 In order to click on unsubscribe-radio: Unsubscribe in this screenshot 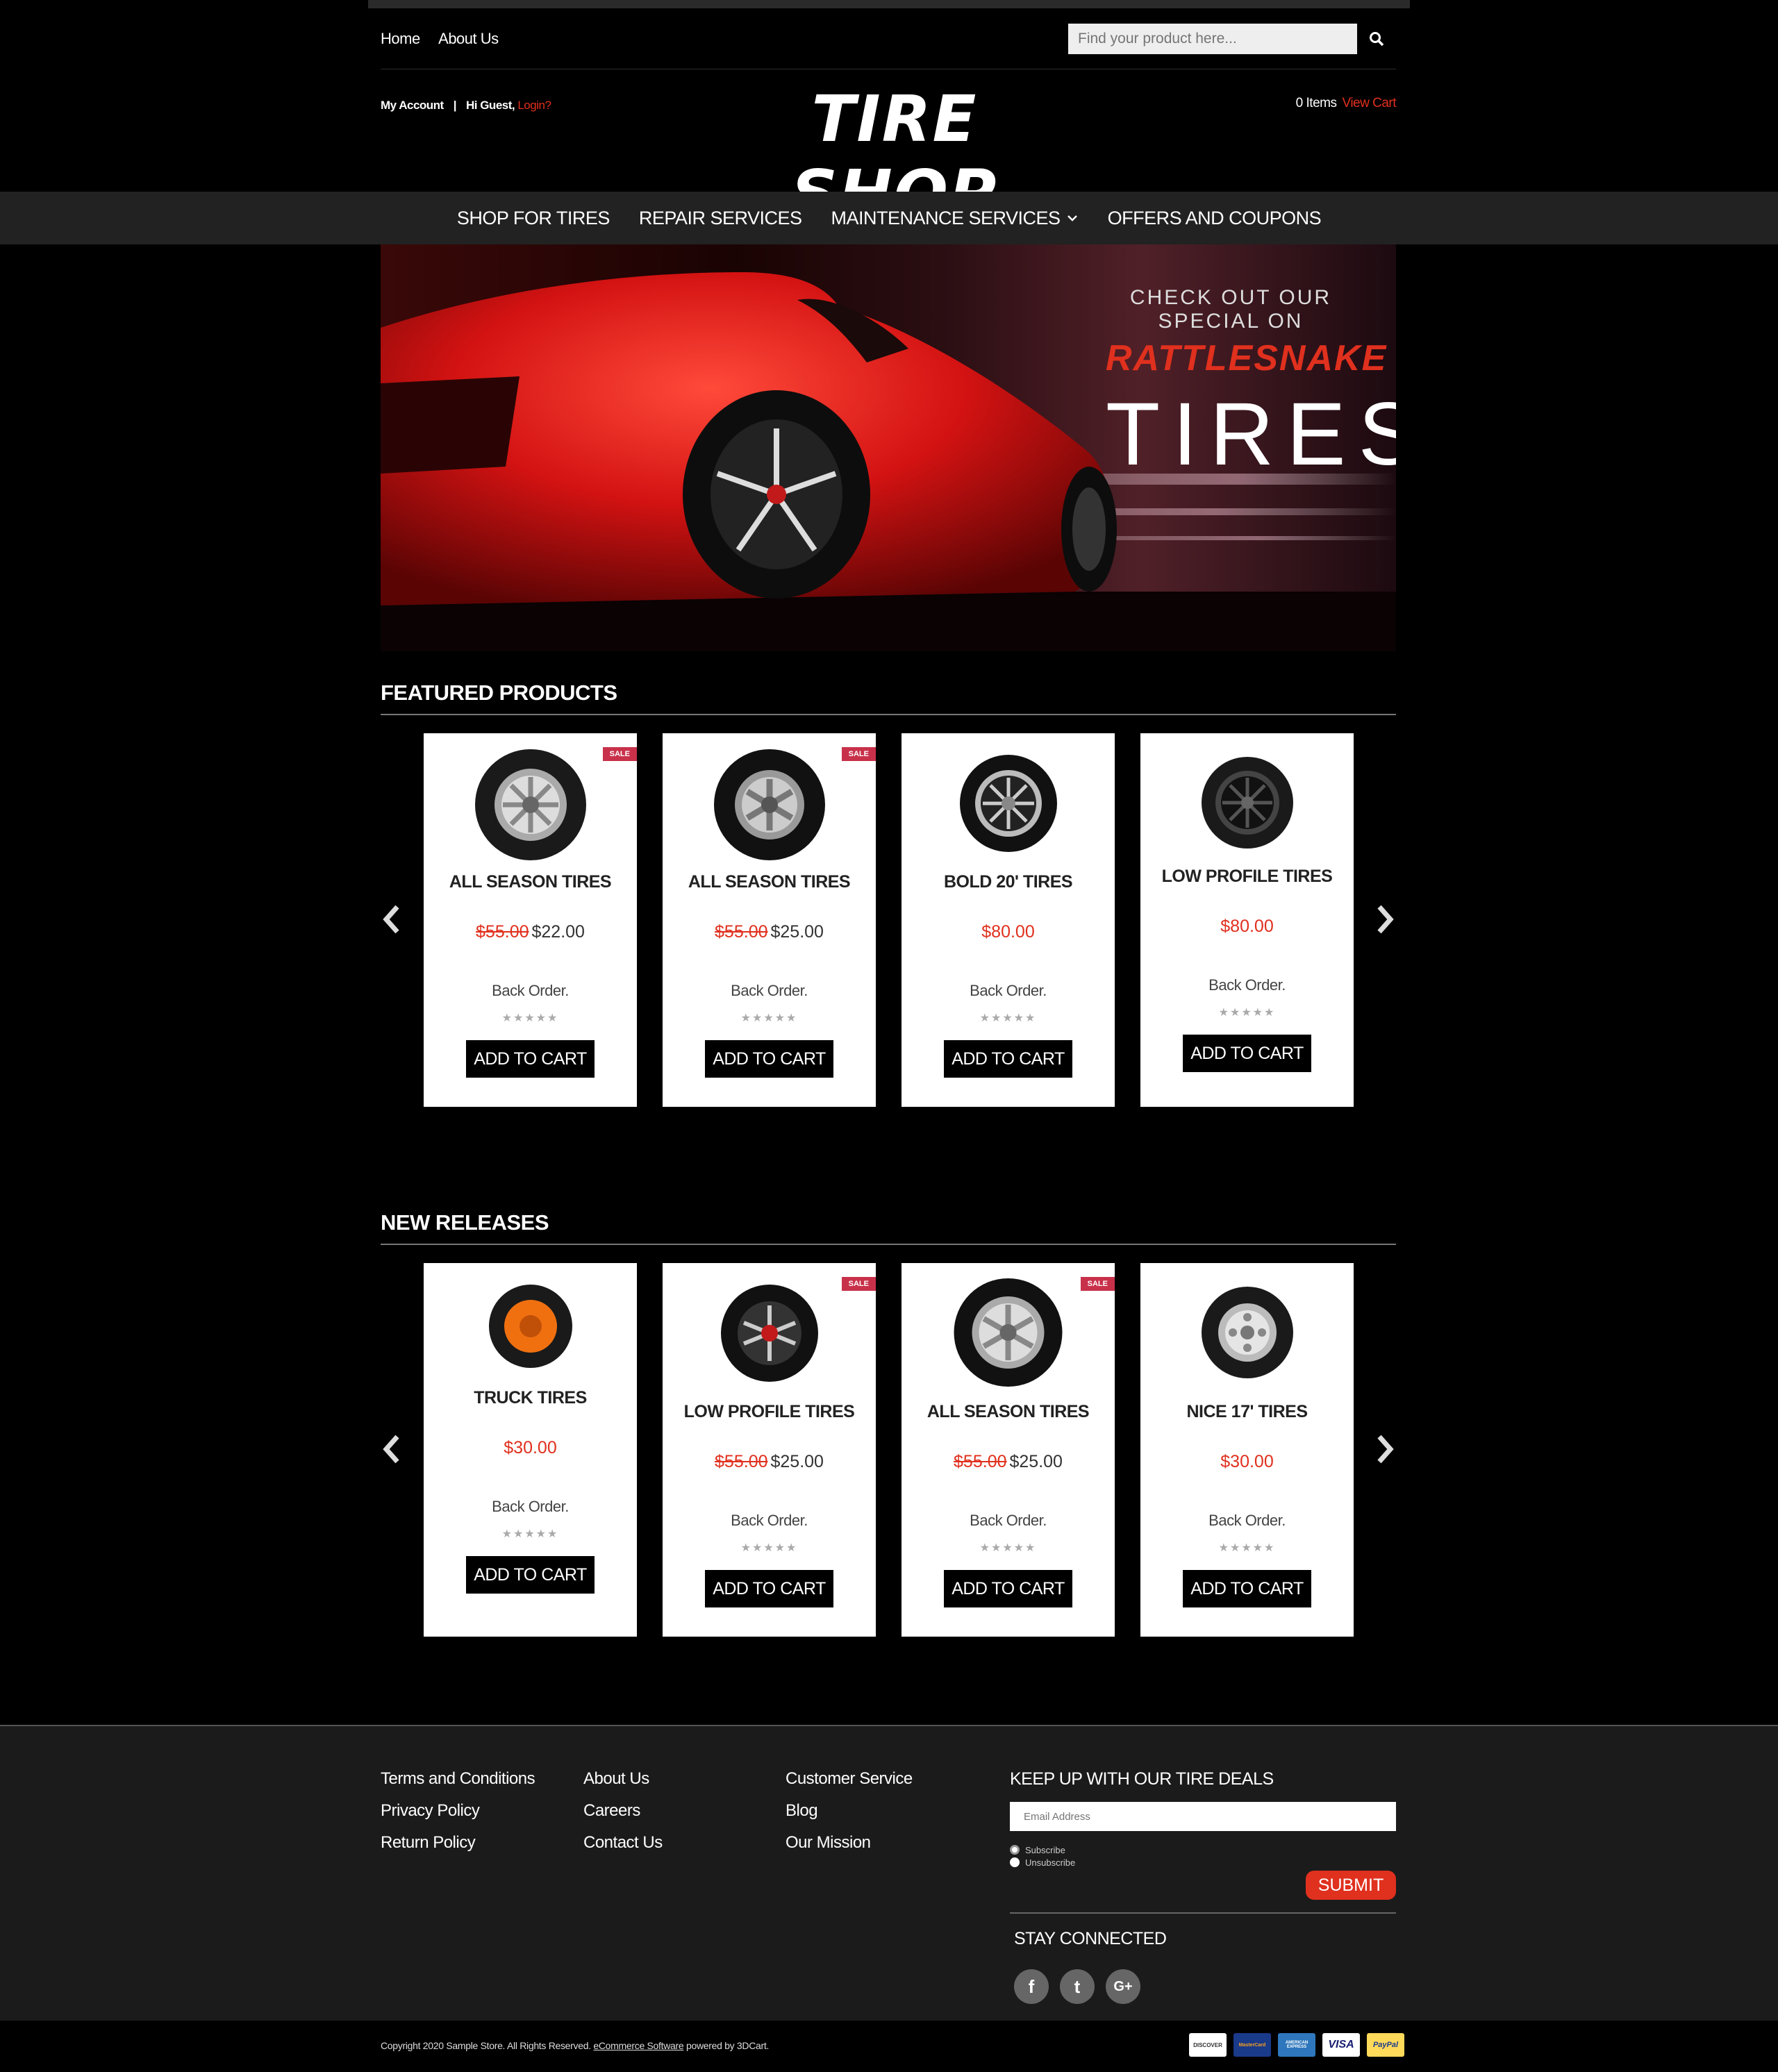, I will do `click(1203, 1862)`.